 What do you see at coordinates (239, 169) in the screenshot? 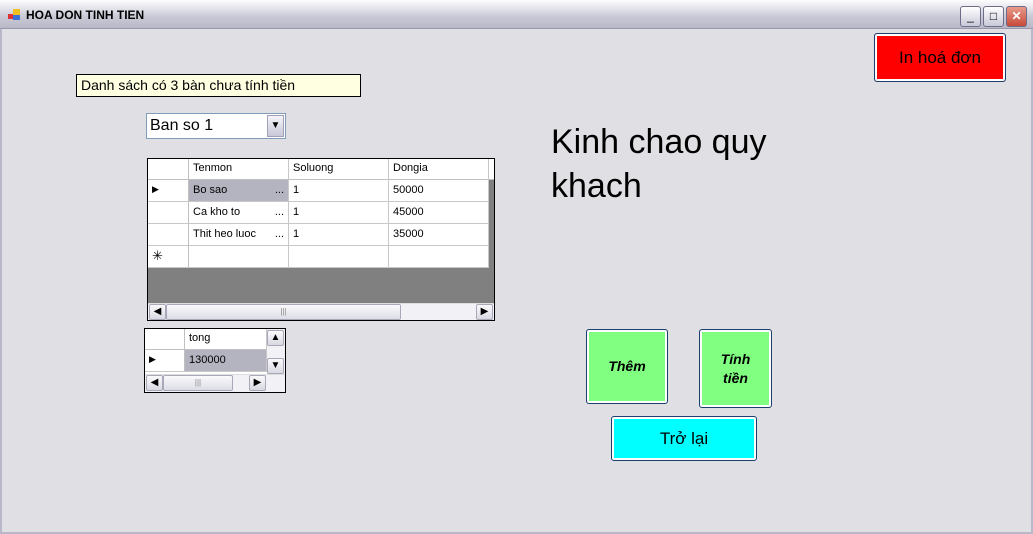
I see `column-header: Tenmon` at bounding box center [239, 169].